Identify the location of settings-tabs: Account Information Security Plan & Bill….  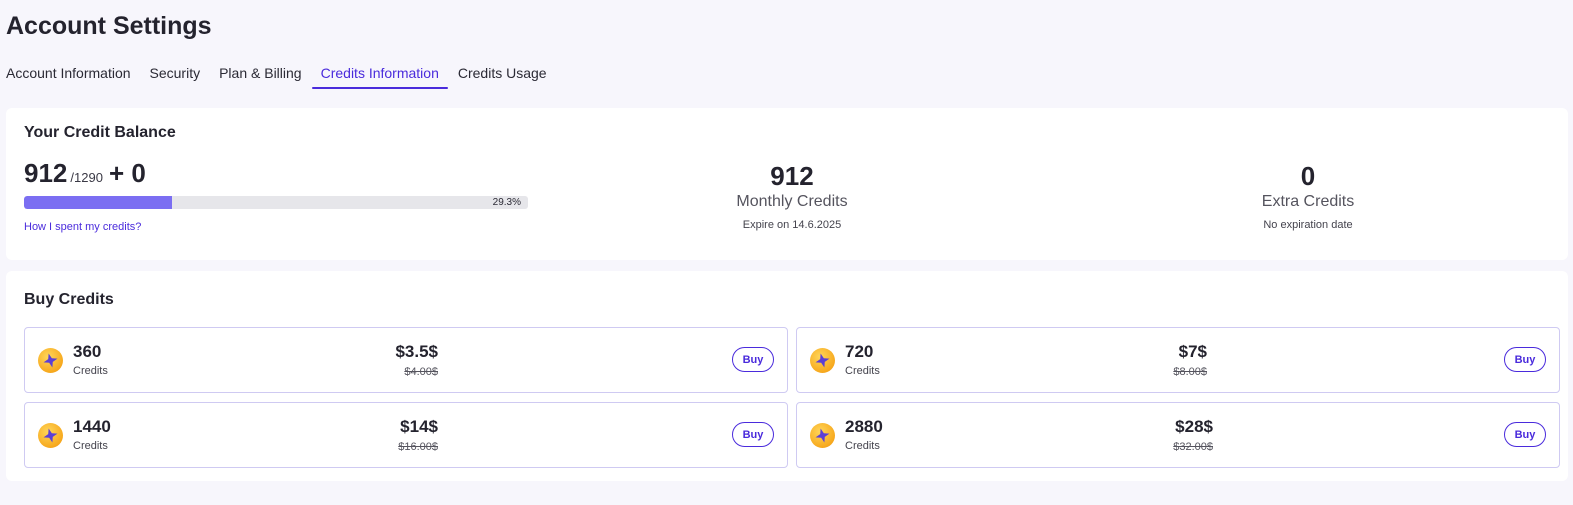
(286, 75).